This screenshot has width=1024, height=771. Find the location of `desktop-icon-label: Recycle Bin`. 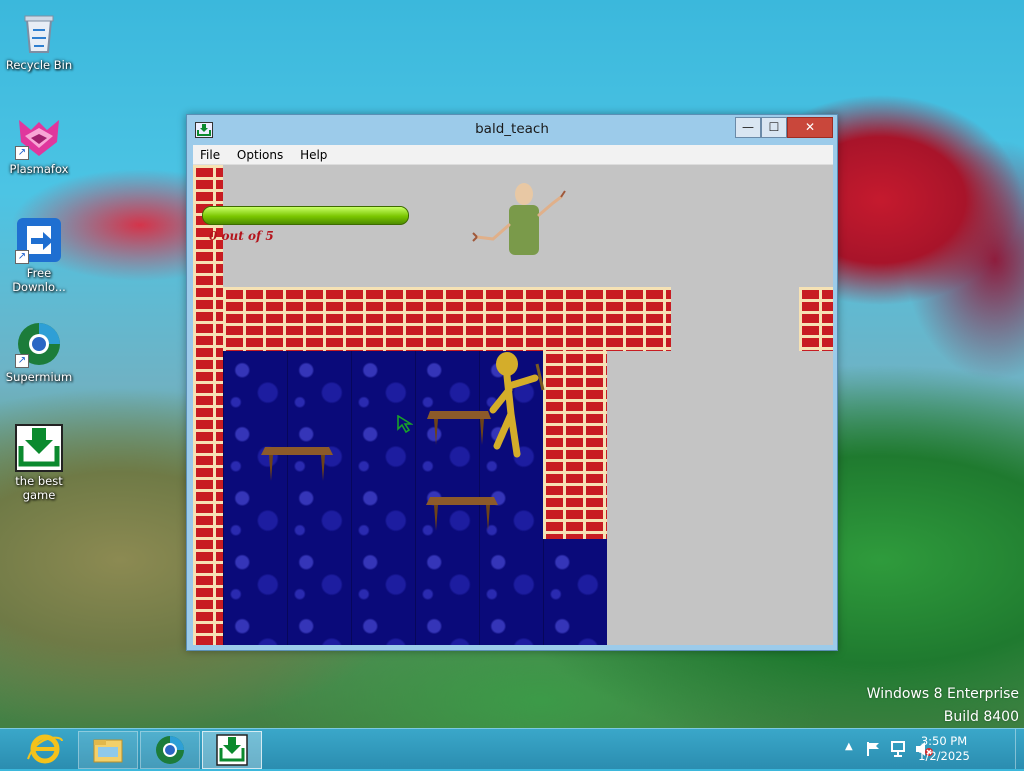

desktop-icon-label: Recycle Bin is located at coordinates (39, 65).